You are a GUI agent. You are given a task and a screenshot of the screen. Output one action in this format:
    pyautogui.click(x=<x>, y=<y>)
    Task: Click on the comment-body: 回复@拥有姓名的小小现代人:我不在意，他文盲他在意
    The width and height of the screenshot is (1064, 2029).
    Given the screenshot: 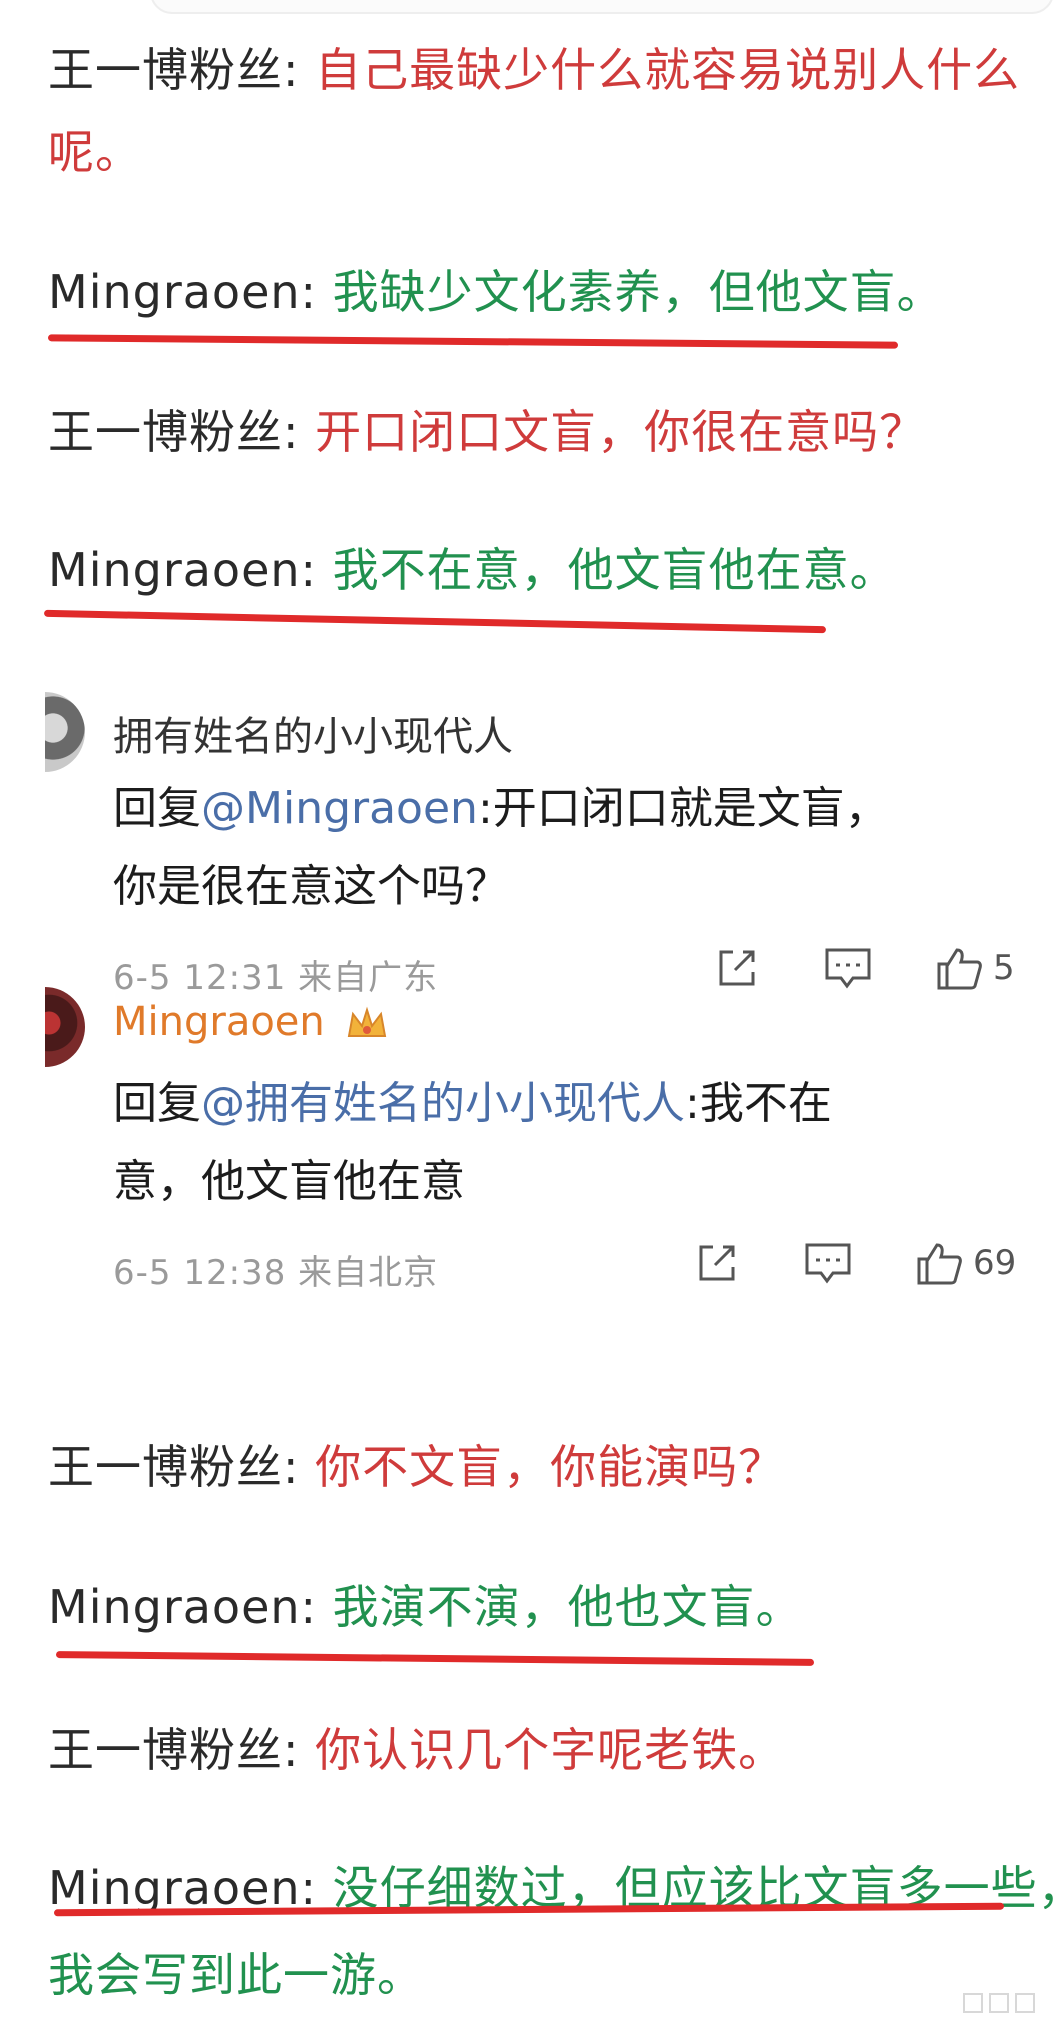 What is the action you would take?
    pyautogui.click(x=573, y=1143)
    